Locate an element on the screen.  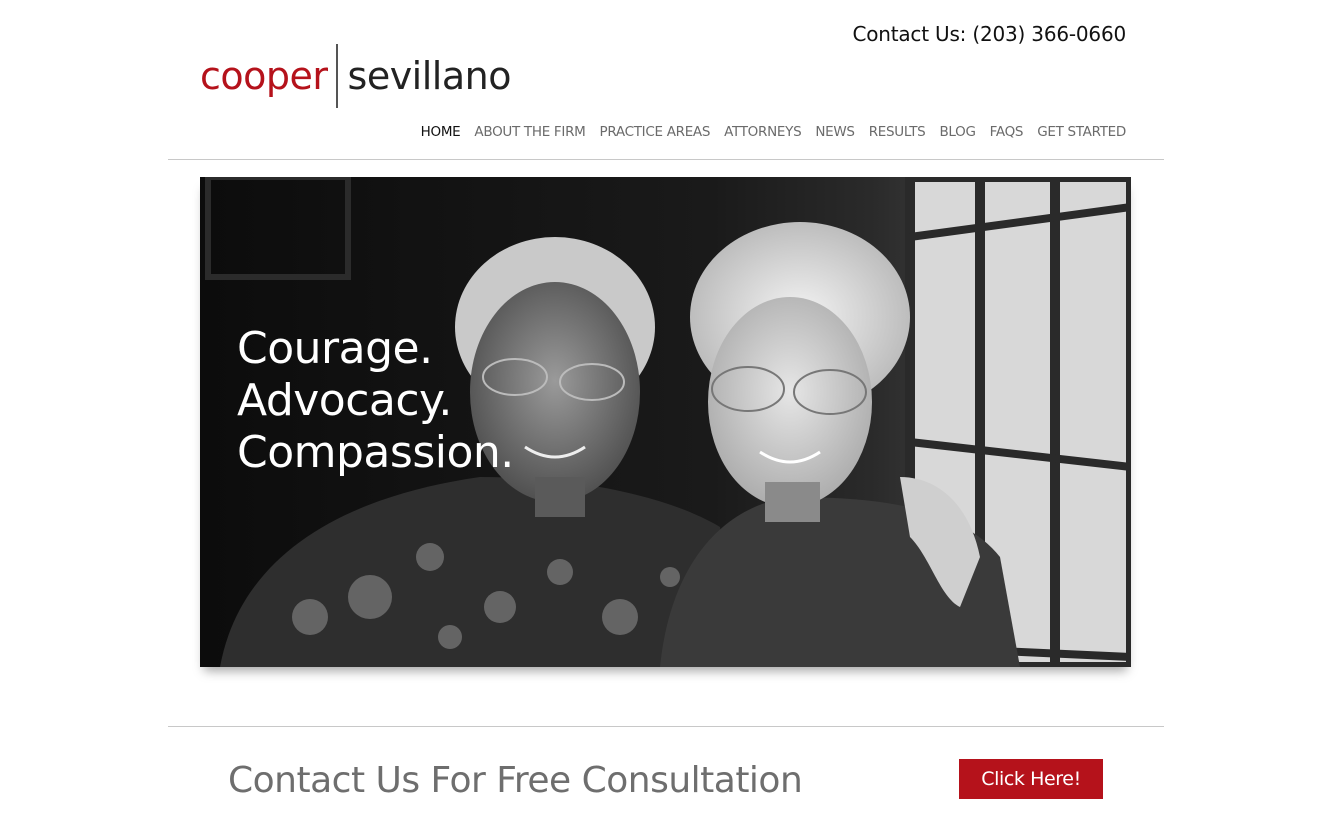
tagline-line-compassion: Compassion. is located at coordinates (375, 452).